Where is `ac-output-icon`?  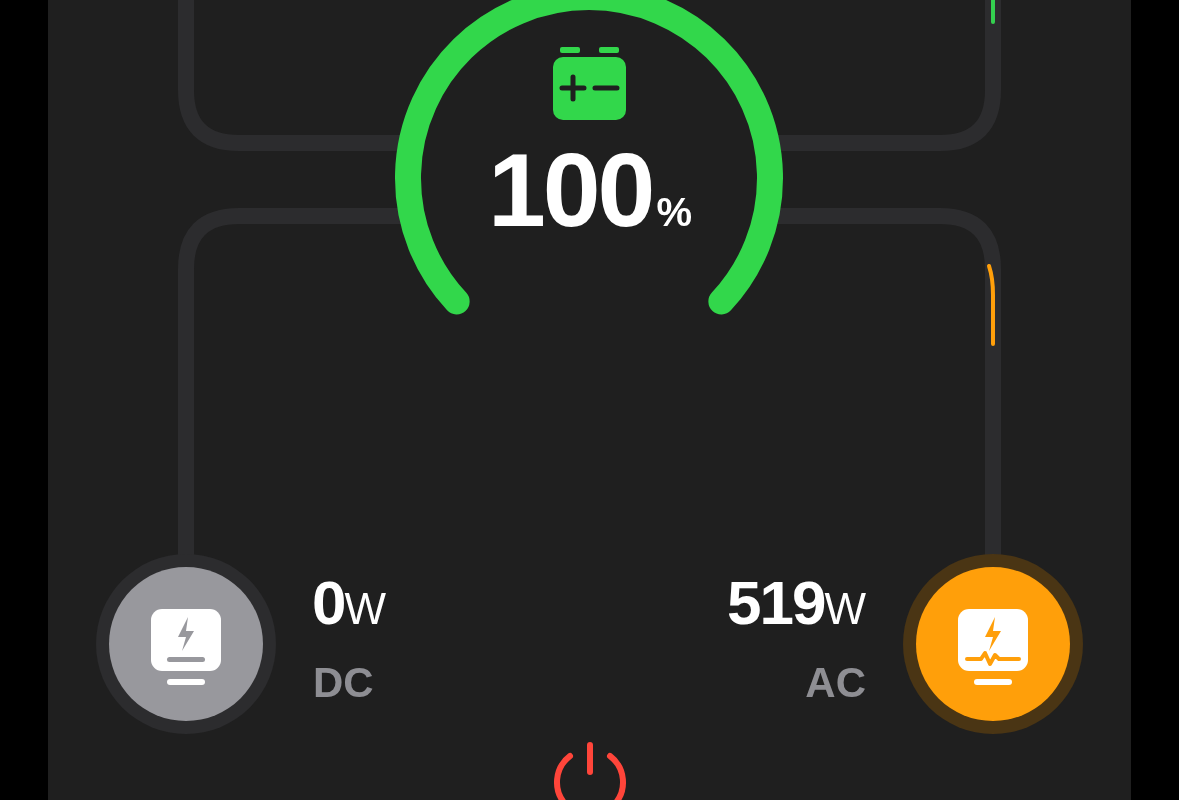 ac-output-icon is located at coordinates (993, 648).